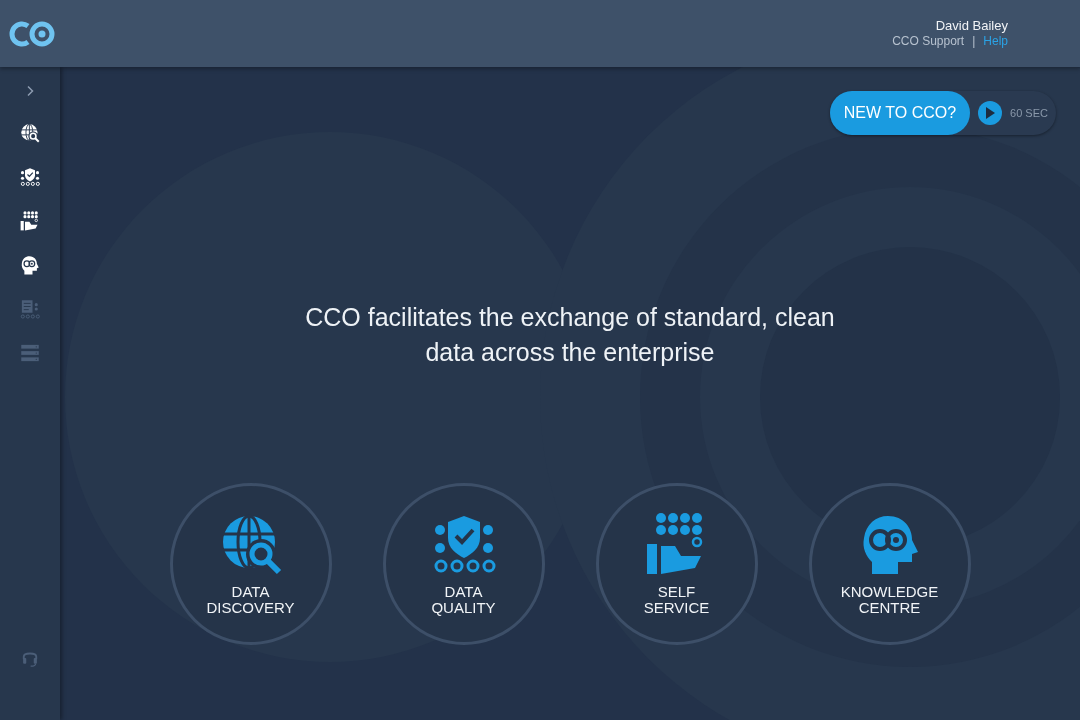 The width and height of the screenshot is (1080, 720). I want to click on play-button, so click(990, 113).